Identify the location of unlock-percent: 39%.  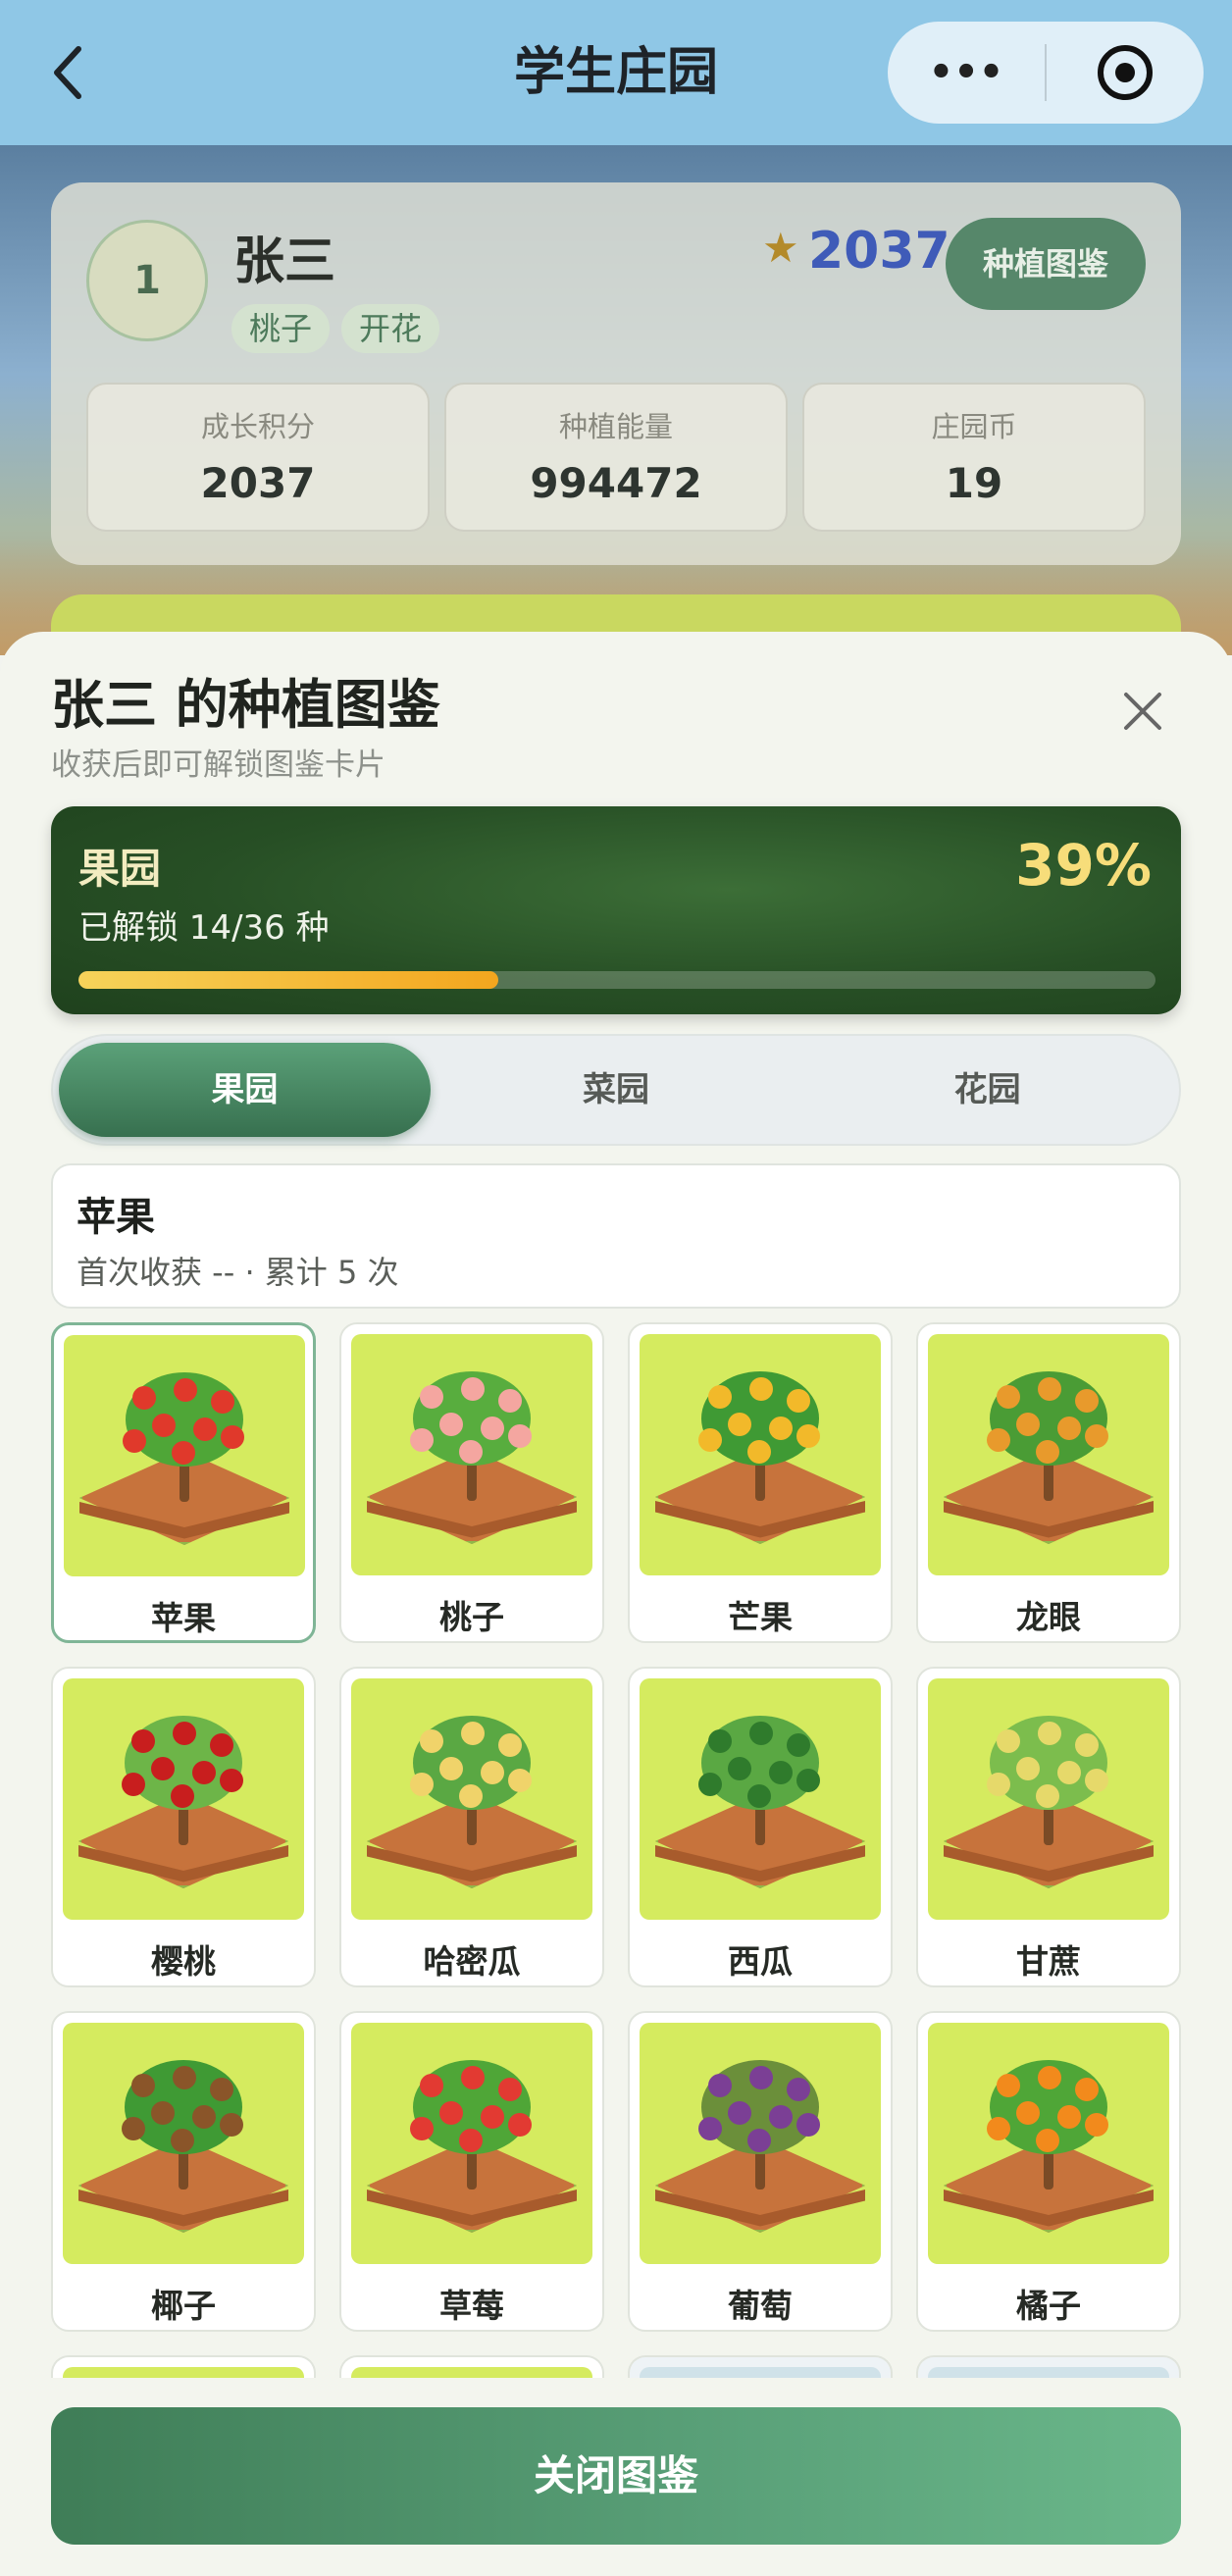
(1083, 865).